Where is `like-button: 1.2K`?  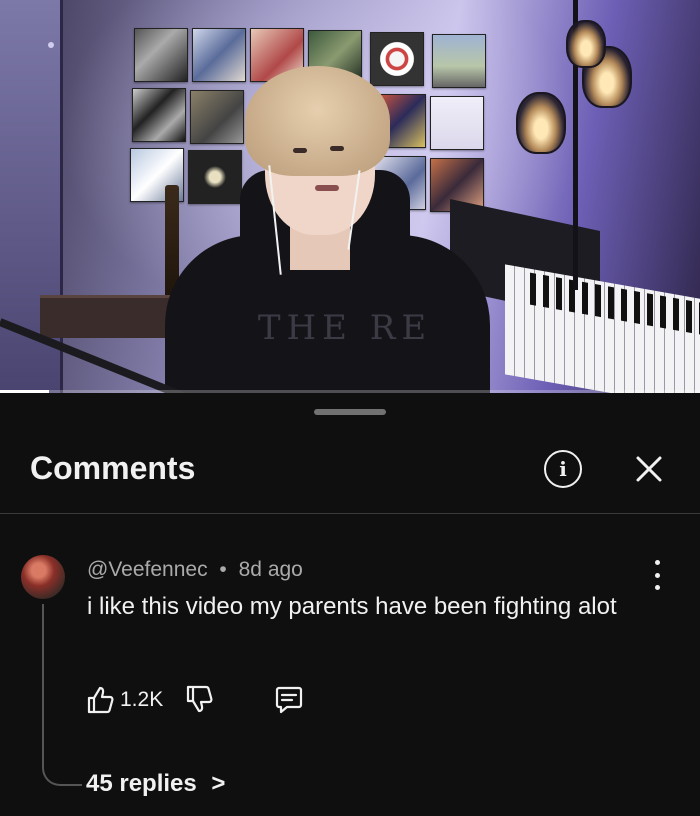 like-button: 1.2K is located at coordinates (126, 700).